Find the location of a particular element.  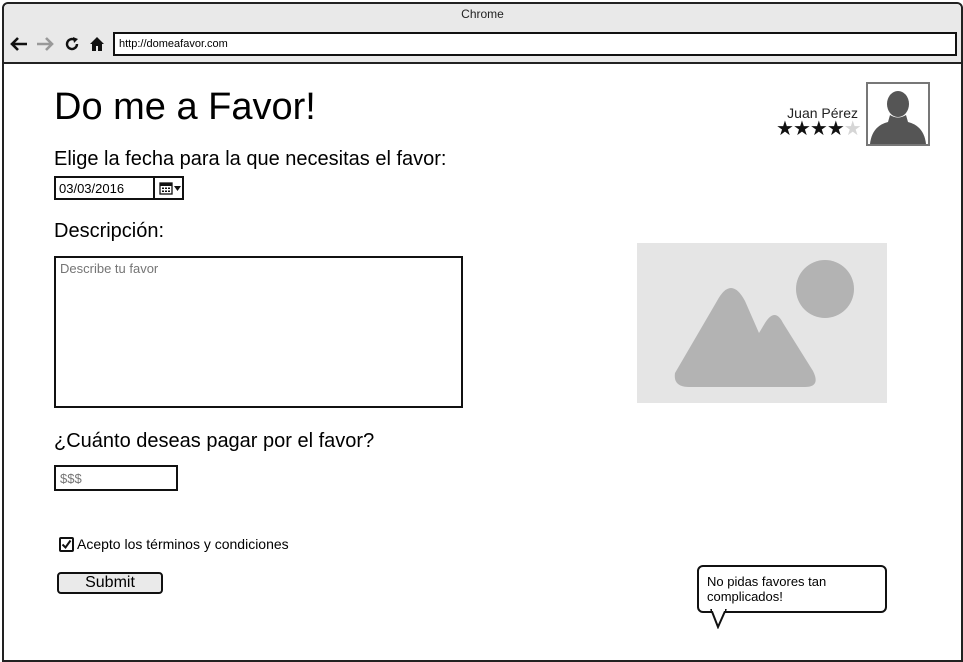

chevron-down-icon is located at coordinates (177, 188).